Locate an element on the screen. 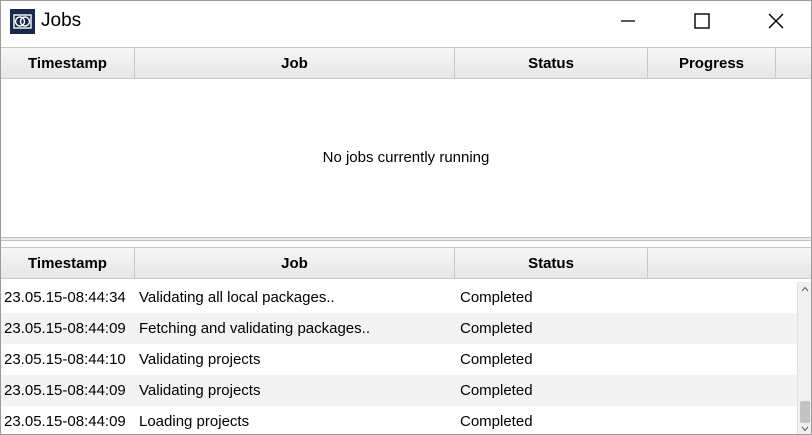 The height and width of the screenshot is (435, 812). scroll-up-button is located at coordinates (804, 289).